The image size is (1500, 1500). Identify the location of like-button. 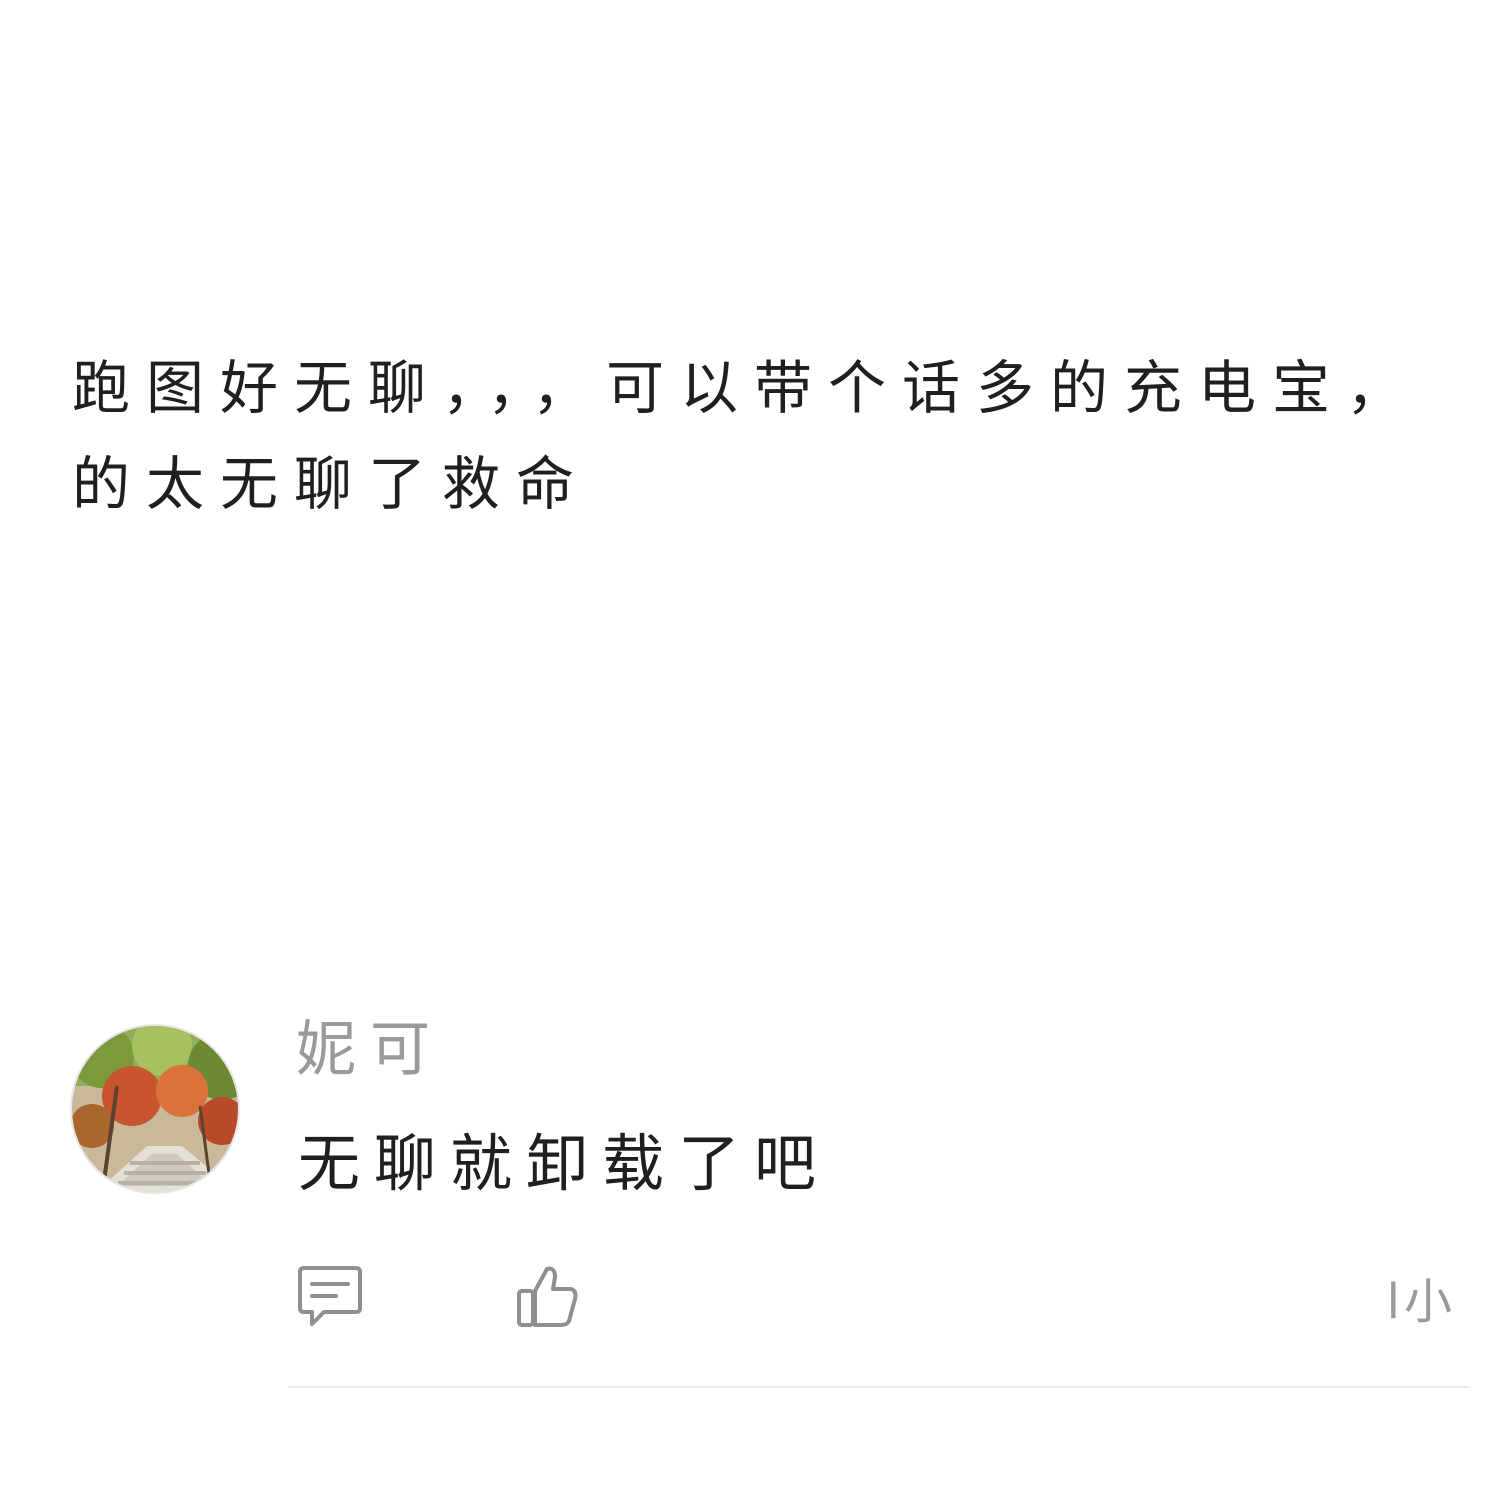
(548, 1297).